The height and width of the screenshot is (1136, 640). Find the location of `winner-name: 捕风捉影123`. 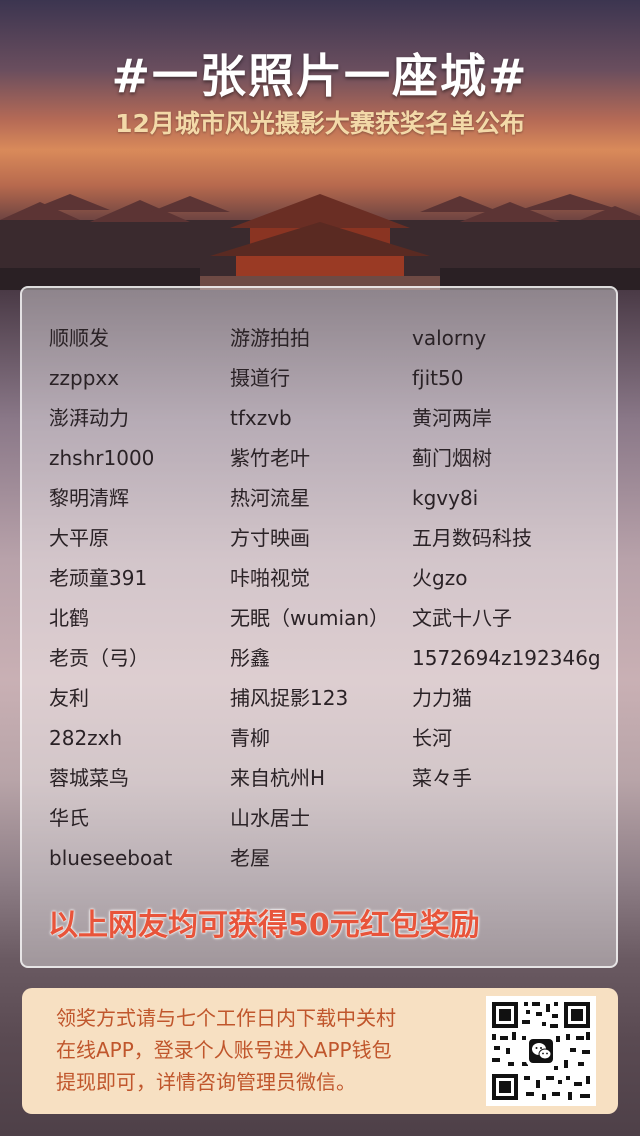

winner-name: 捕风捉影123 is located at coordinates (289, 698).